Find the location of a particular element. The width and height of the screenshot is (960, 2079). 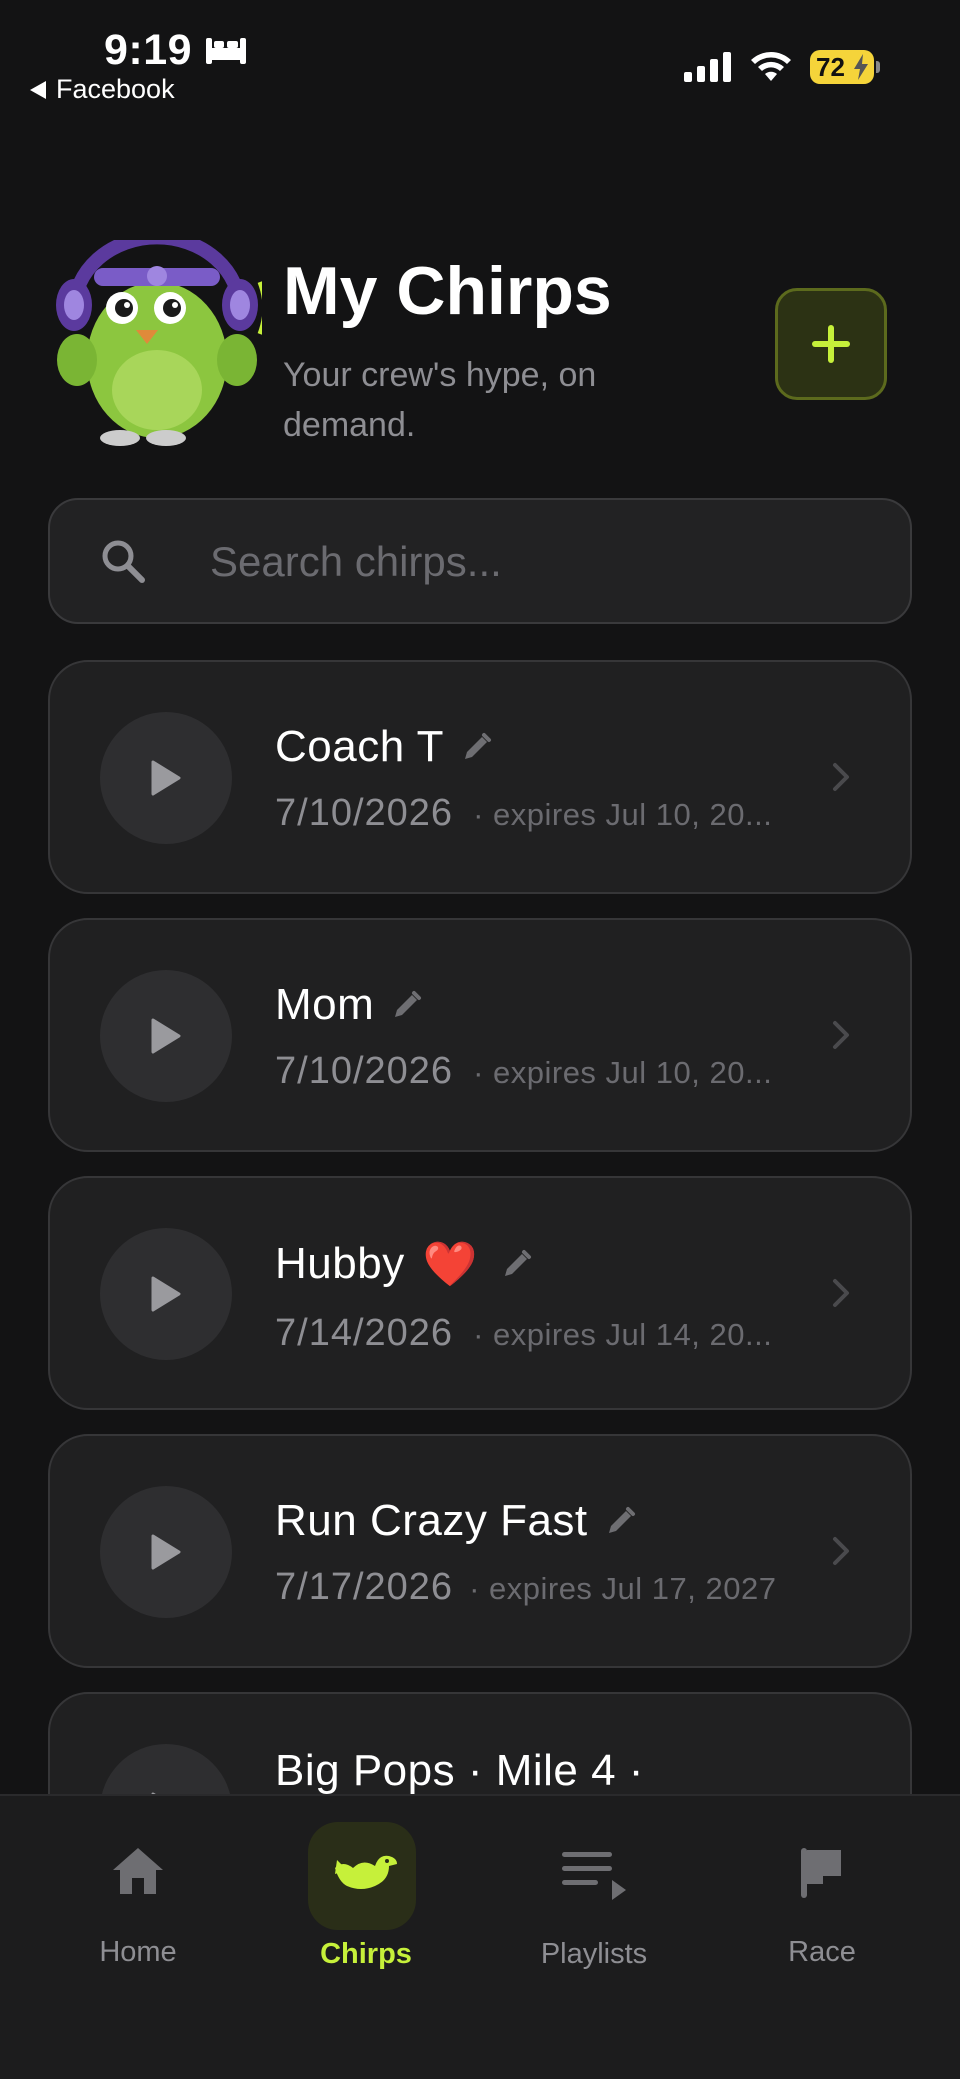

chirp-name-row: Coach T is located at coordinates (383, 747).